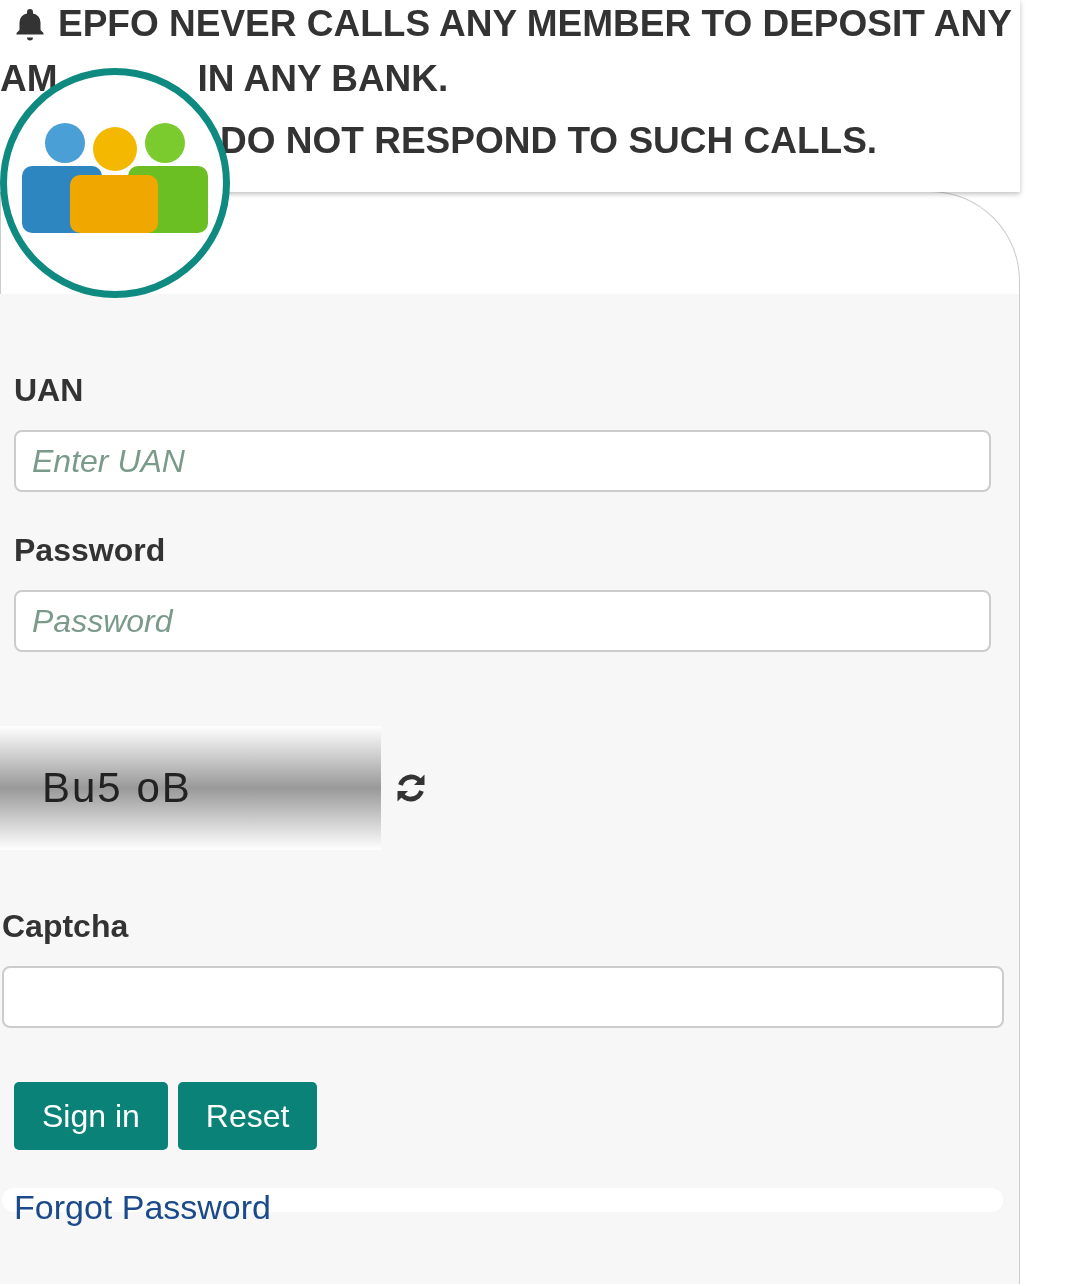 This screenshot has width=1080, height=1286. Describe the element at coordinates (90, 550) in the screenshot. I see `field-label: Password` at that location.